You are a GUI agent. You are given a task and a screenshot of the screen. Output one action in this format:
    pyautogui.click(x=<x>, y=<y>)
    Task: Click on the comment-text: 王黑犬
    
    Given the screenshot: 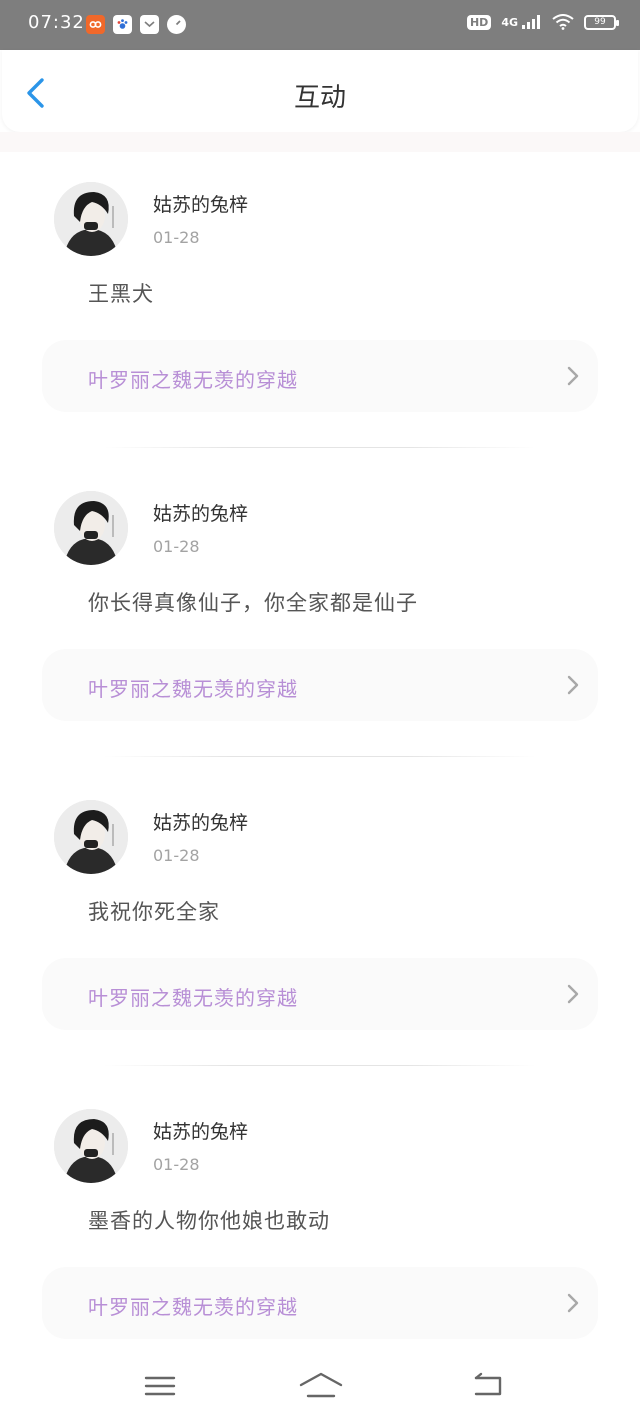 What is the action you would take?
    pyautogui.click(x=121, y=294)
    